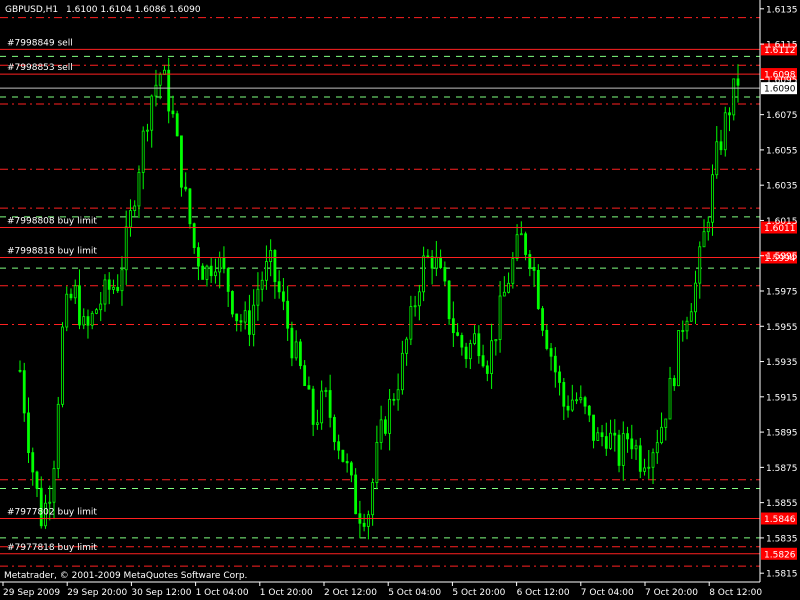  What do you see at coordinates (782, 257) in the screenshot?
I see `y-tick-label: 1.5995` at bounding box center [782, 257].